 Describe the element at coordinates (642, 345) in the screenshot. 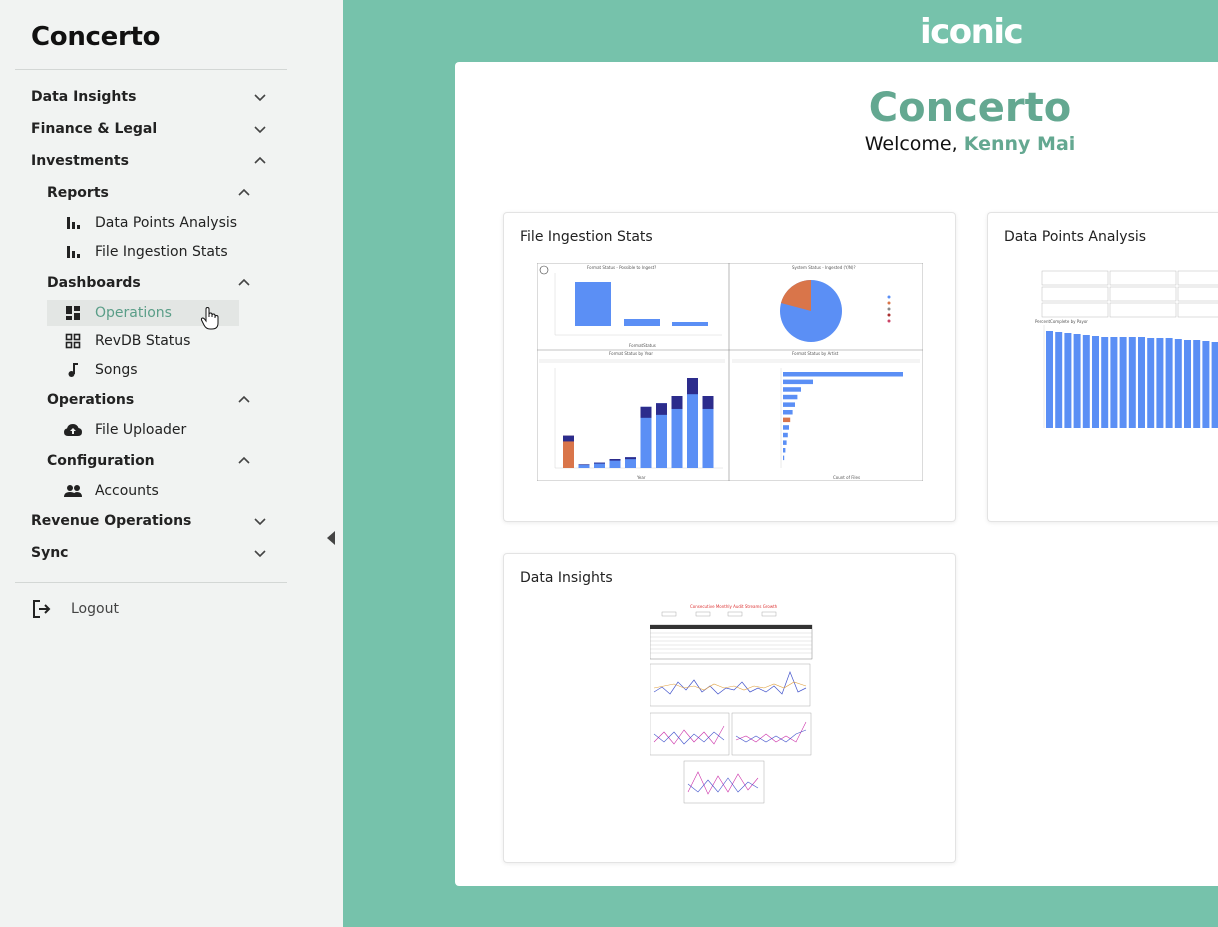

I see `q1-xlabel: FormatStatus` at that location.